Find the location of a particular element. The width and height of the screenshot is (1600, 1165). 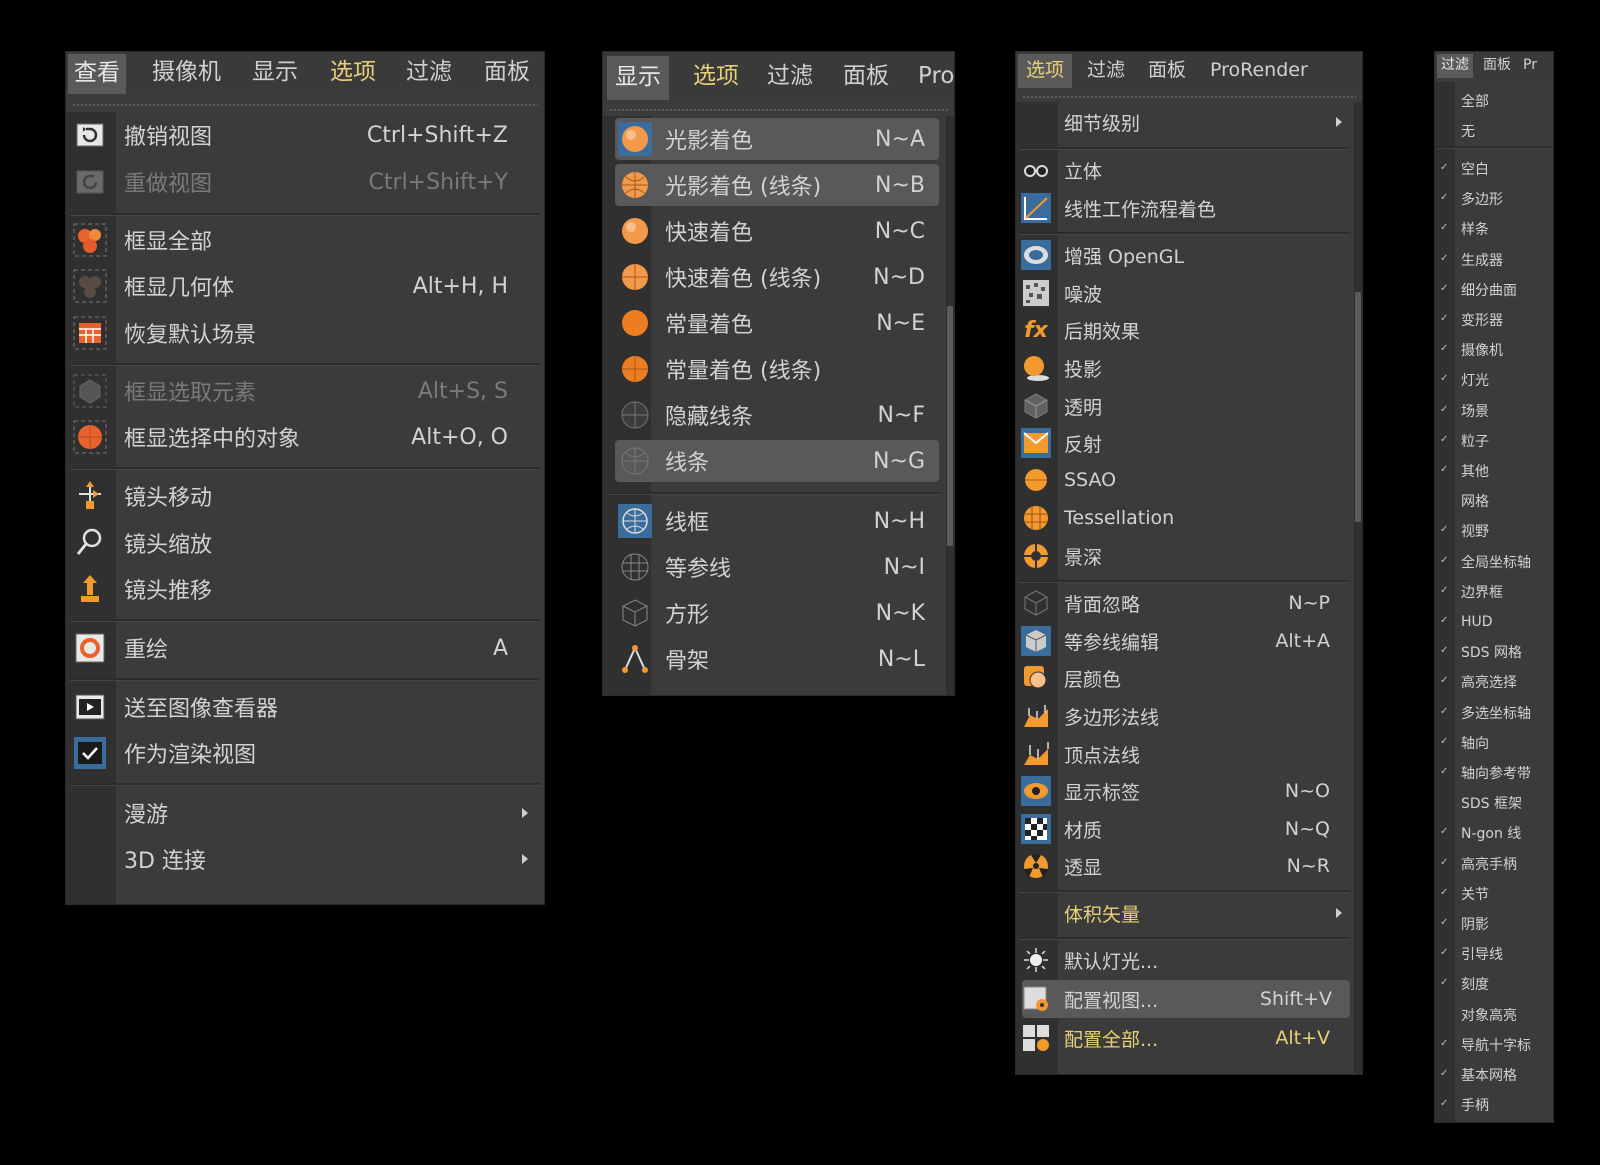

filter-item: ✓ 边界框 is located at coordinates (1494, 592).